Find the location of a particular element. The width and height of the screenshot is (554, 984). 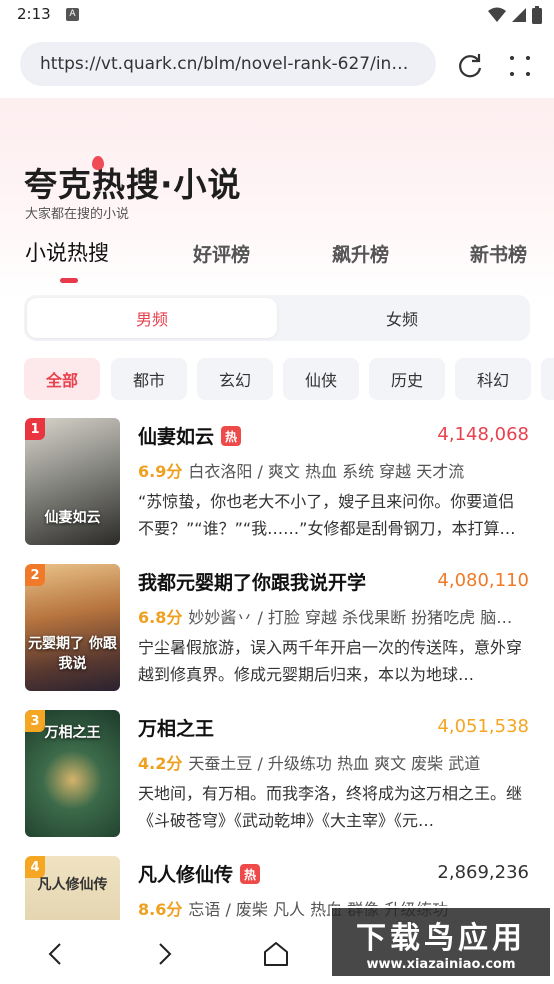

cover-title: 仙妻如云 is located at coordinates (72, 518).